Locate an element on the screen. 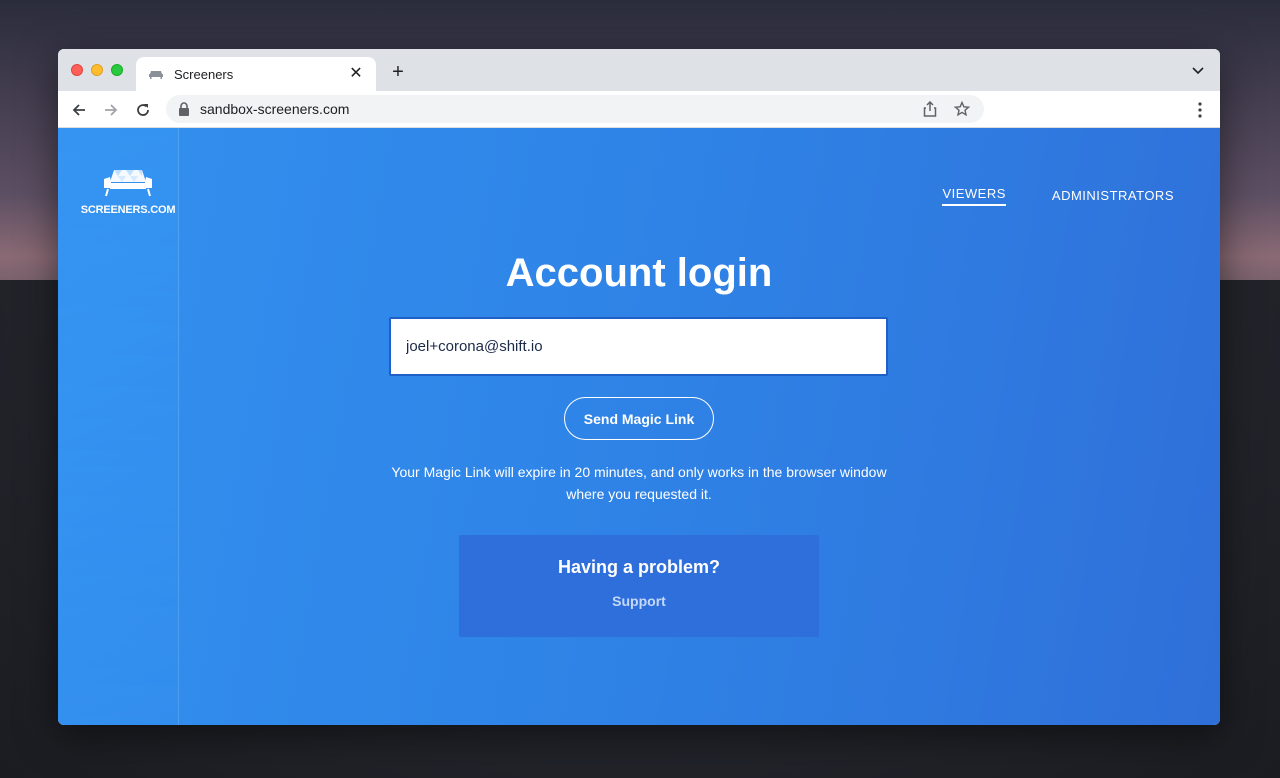 This screenshot has width=1280, height=778. send-magic-link-button: Send Magic Link is located at coordinates (639, 418).